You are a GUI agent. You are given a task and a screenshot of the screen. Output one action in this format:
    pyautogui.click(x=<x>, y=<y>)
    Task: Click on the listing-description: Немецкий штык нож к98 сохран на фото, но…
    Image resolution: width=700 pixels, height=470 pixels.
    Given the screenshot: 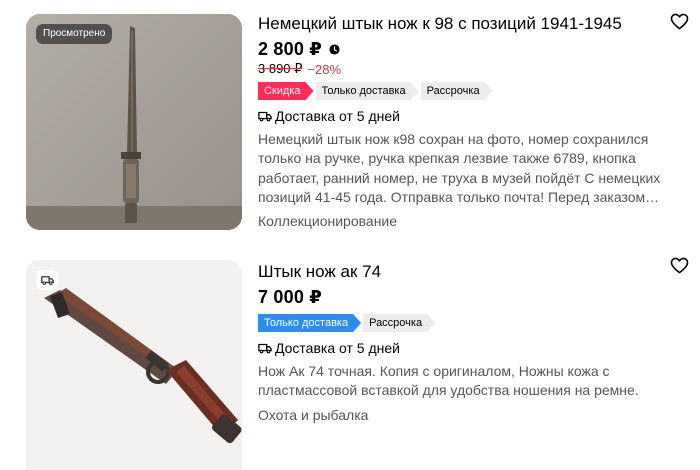 What is the action you would take?
    pyautogui.click(x=459, y=168)
    